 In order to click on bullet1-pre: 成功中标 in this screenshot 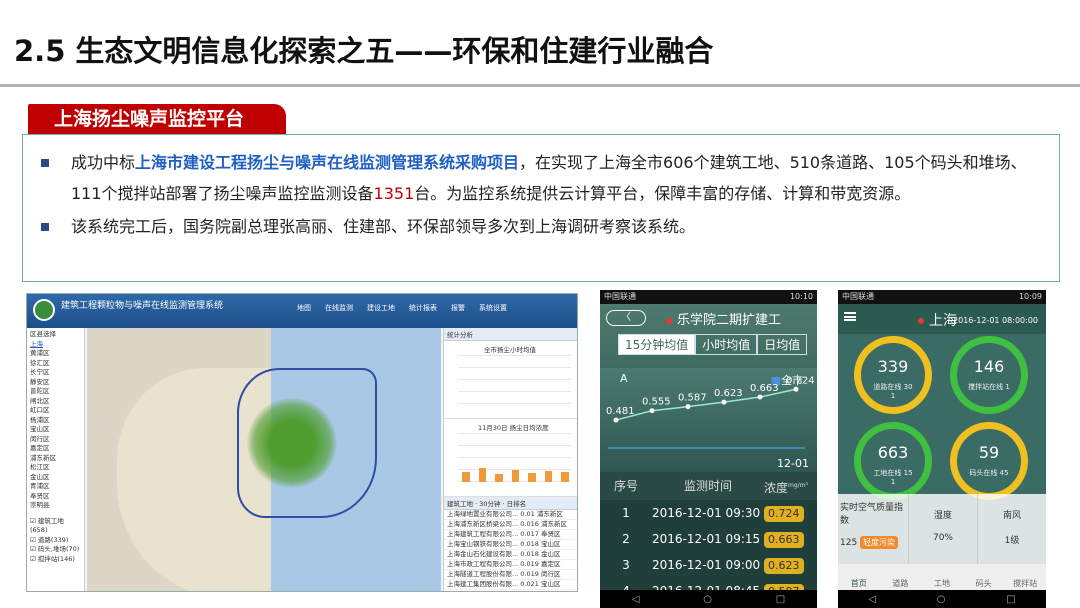, I will do `click(103, 162)`.